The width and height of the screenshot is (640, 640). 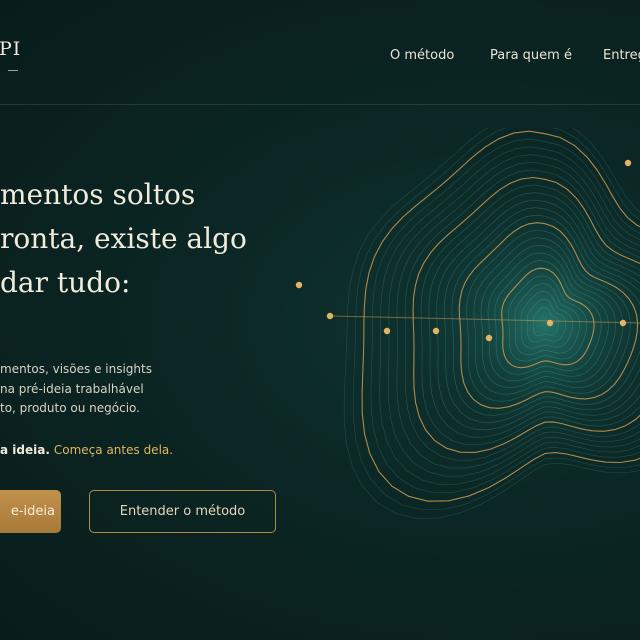 I want to click on description-line-3: to, produto ou negócio., so click(x=70, y=408).